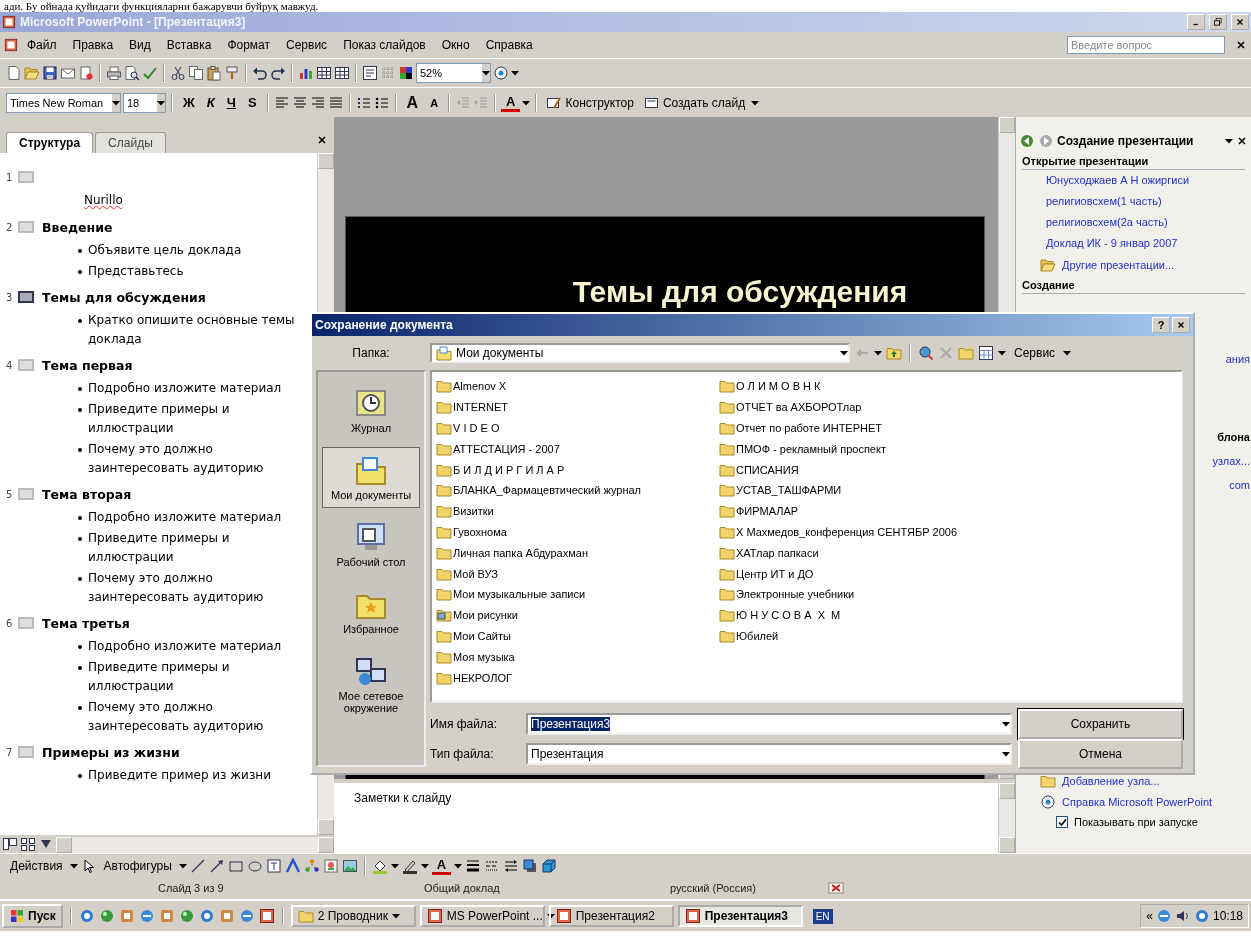 This screenshot has width=1251, height=939. Describe the element at coordinates (210, 102) in the screenshot. I see `italic-button: К` at that location.